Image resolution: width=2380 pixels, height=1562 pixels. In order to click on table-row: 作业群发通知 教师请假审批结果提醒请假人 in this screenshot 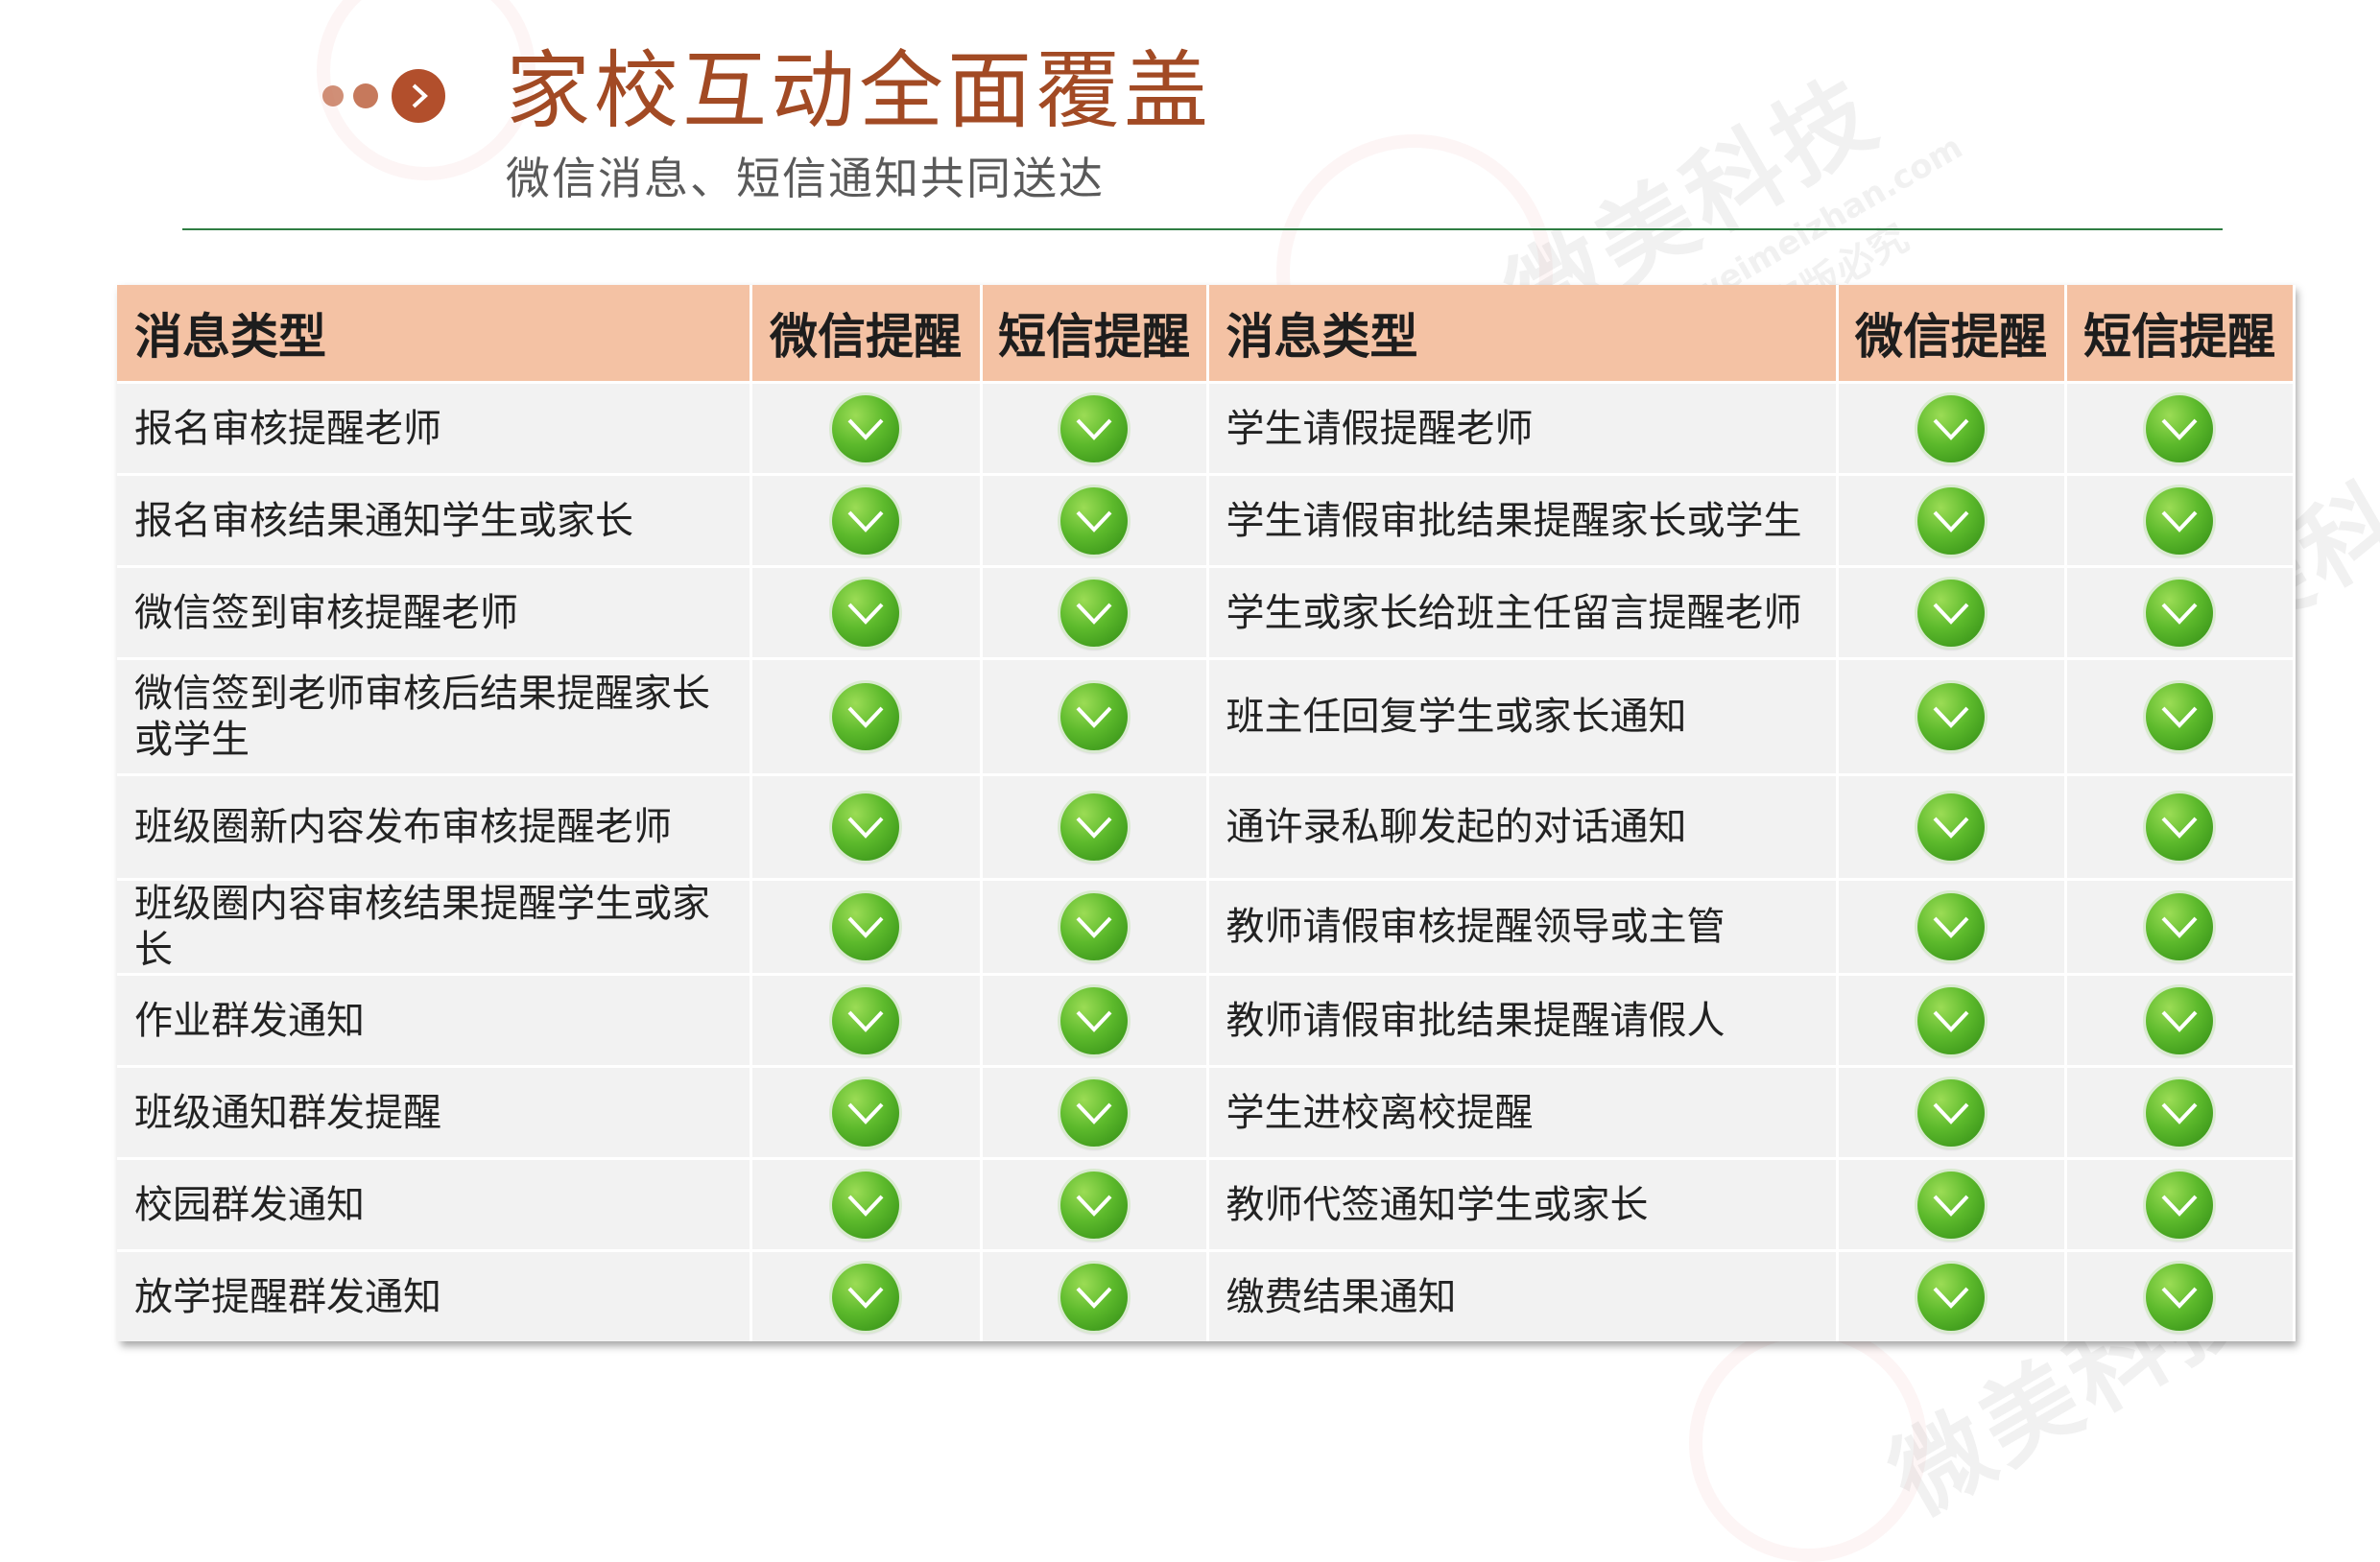, I will do `click(1207, 1020)`.